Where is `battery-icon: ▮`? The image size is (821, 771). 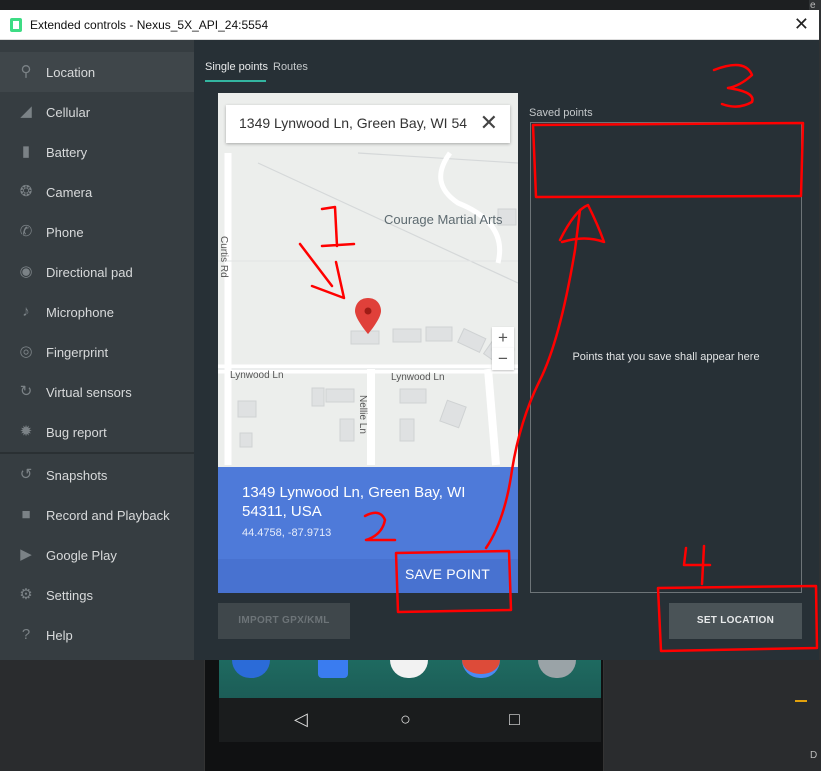
battery-icon: ▮ is located at coordinates (26, 151).